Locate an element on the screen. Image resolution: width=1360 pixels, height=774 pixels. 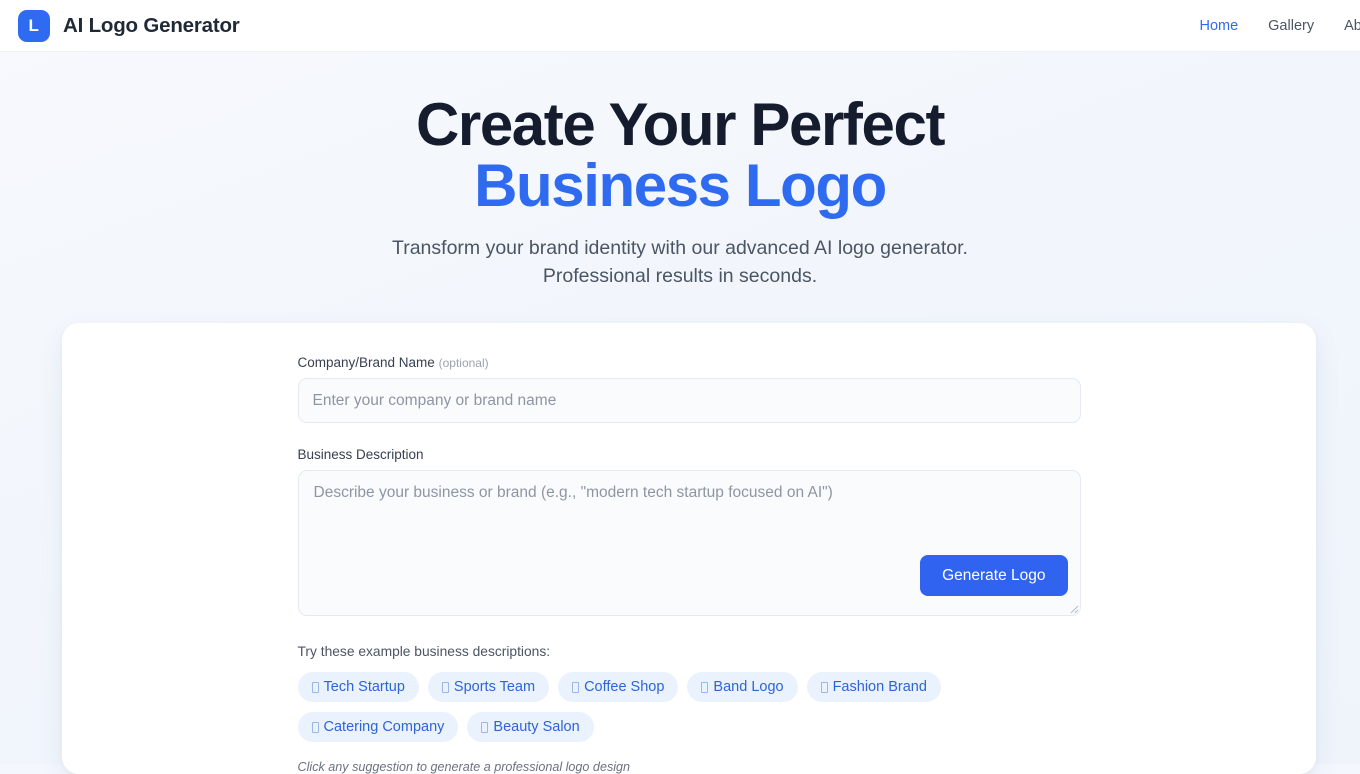
example-chip-beauty-salon: Beauty Salon is located at coordinates (530, 727).